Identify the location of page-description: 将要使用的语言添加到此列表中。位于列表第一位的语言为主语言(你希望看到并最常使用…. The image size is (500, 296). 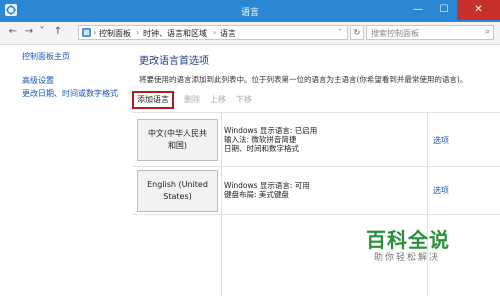
(303, 79).